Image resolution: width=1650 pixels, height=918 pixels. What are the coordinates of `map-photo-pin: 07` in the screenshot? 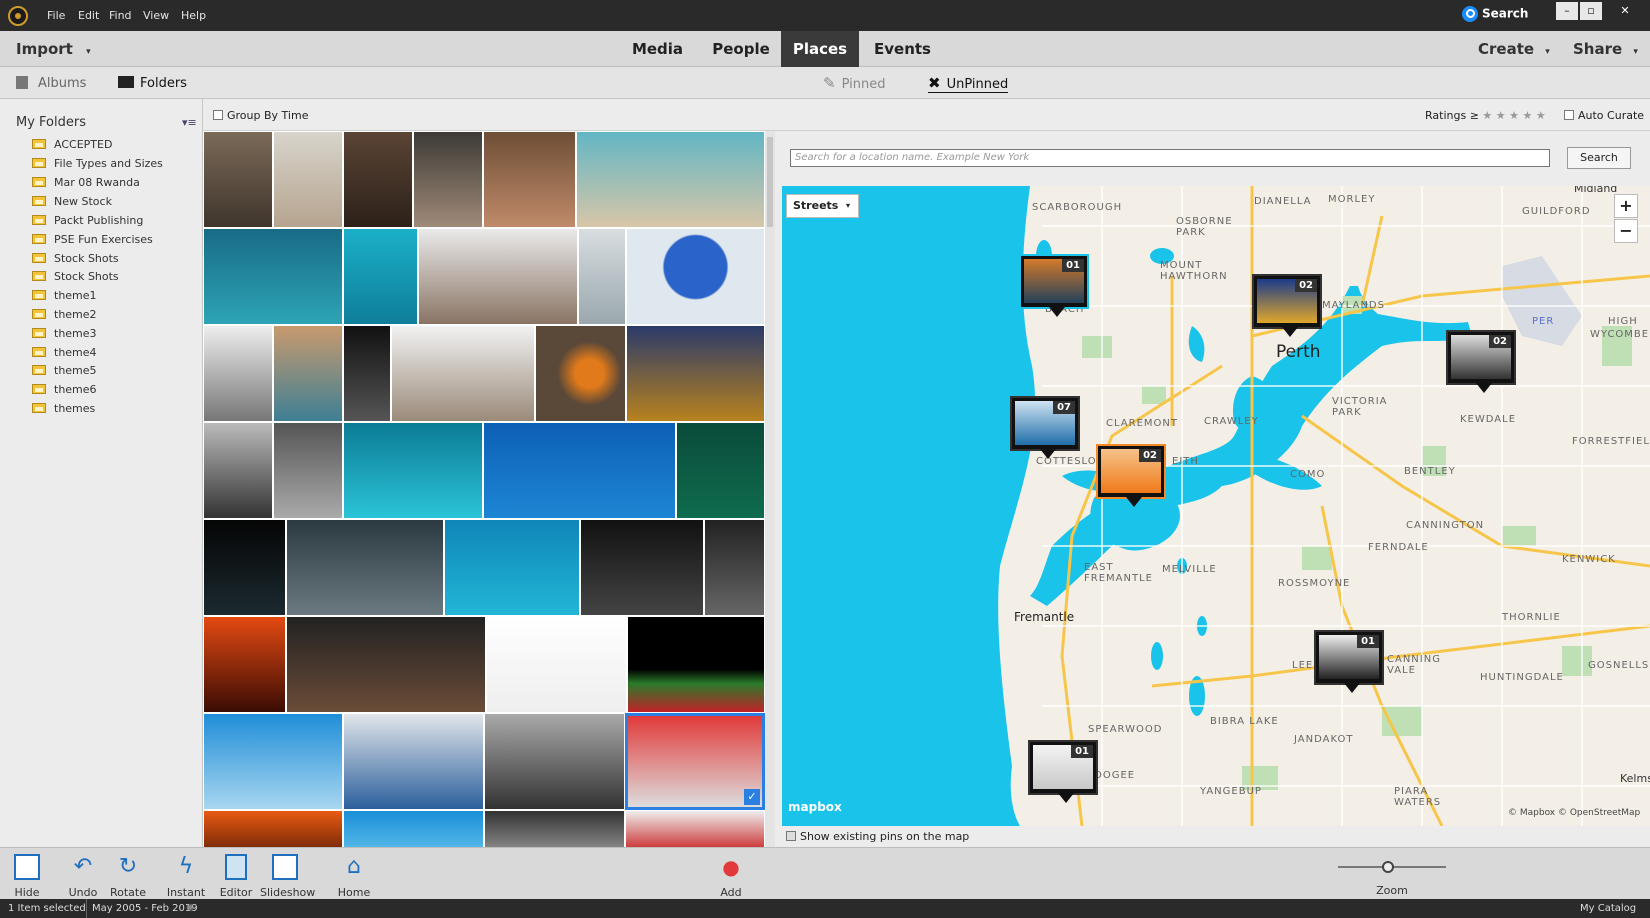 It's located at (1045, 427).